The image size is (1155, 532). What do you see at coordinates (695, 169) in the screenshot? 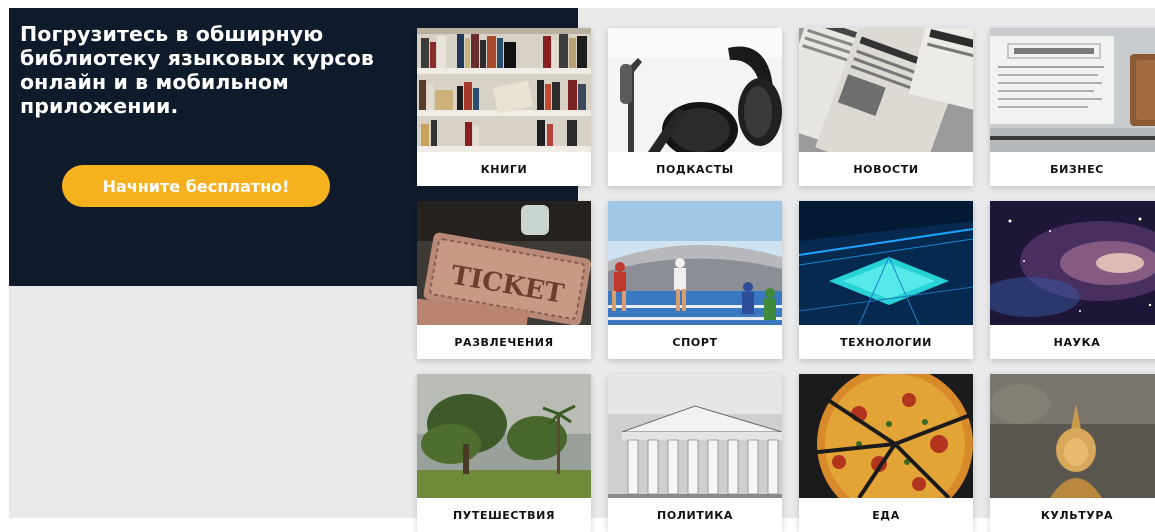
I see `category-label-podcasts: ПОДКАСТЫ` at bounding box center [695, 169].